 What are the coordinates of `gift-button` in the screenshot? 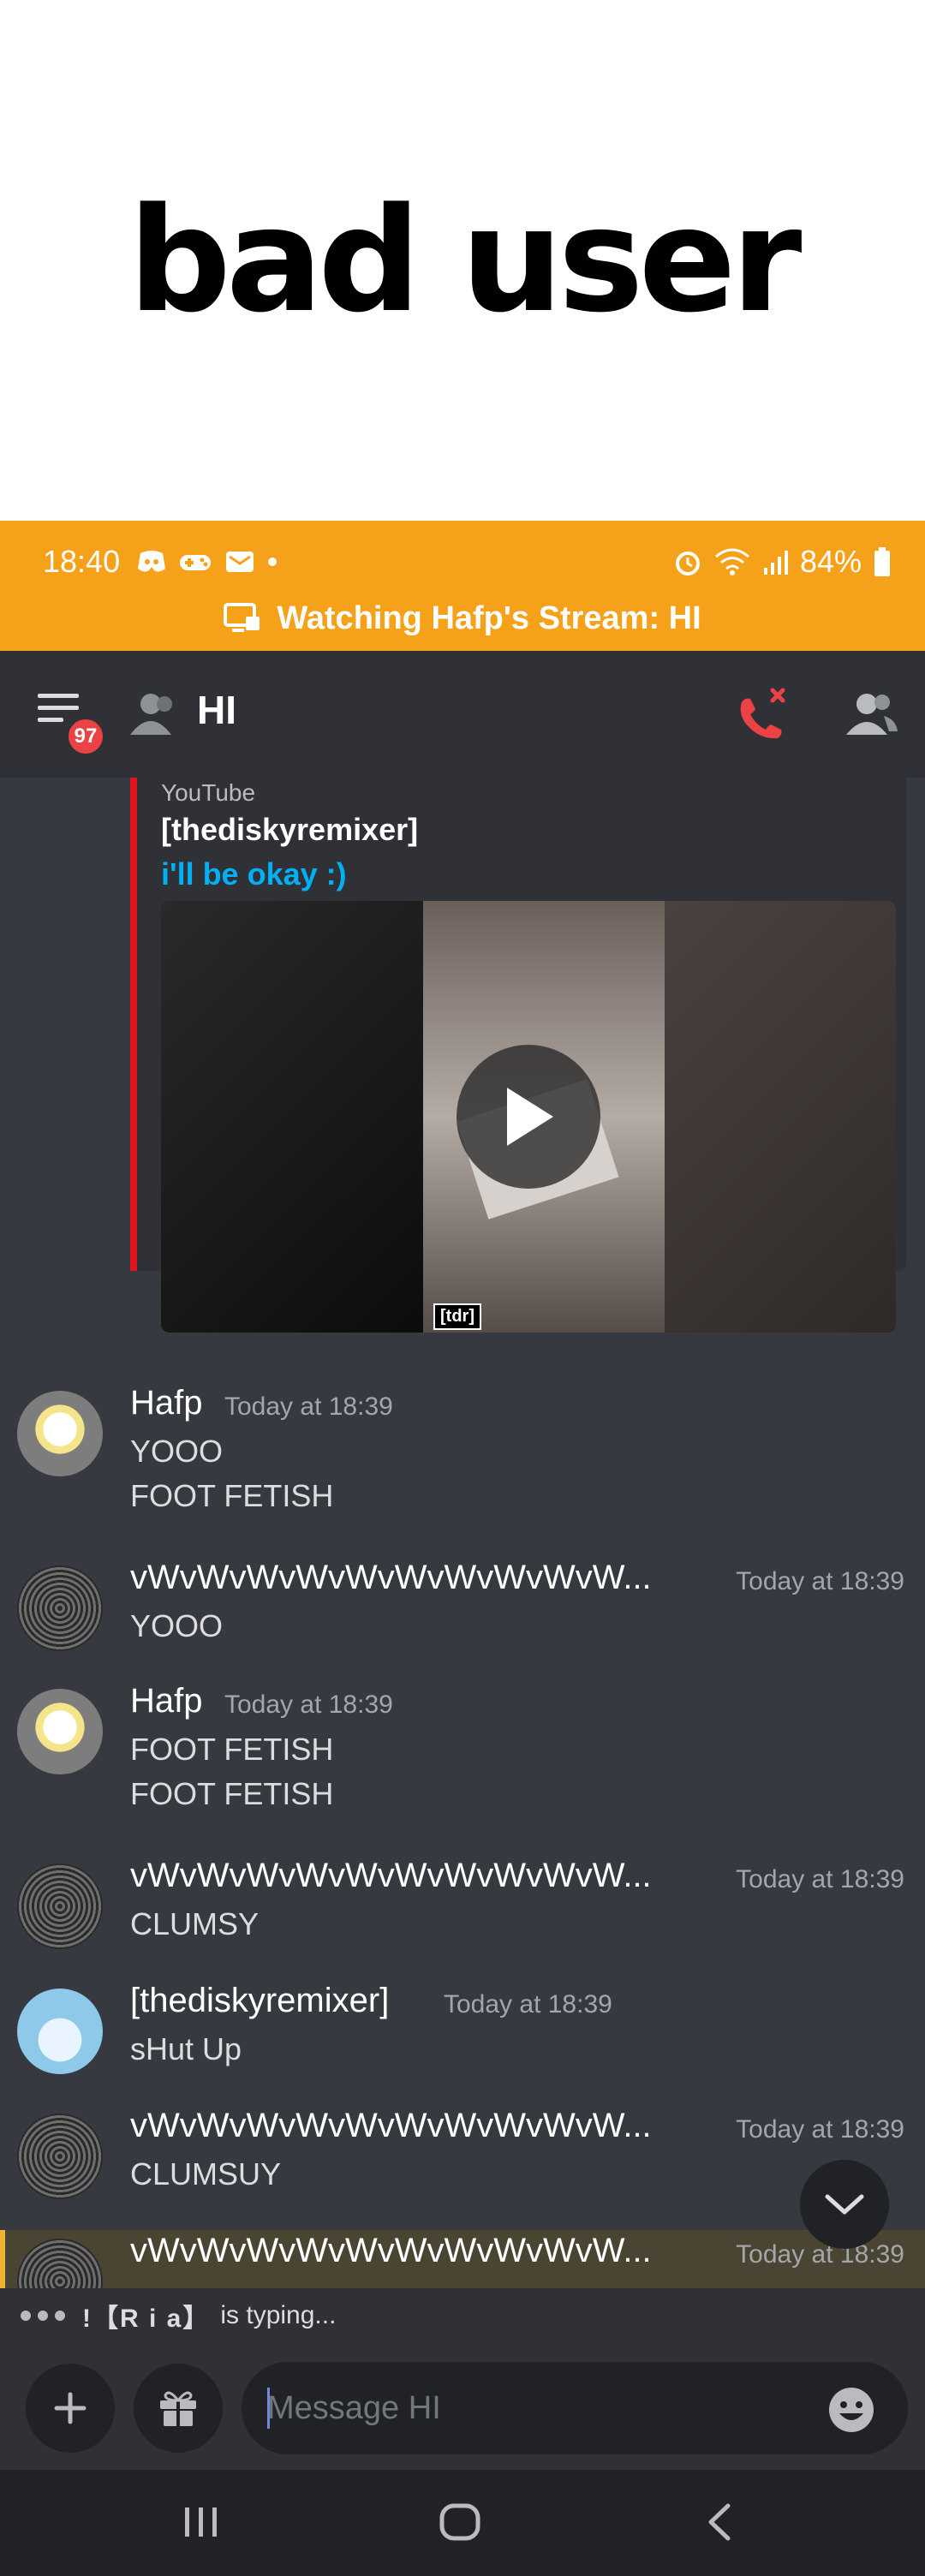 It's located at (179, 2408).